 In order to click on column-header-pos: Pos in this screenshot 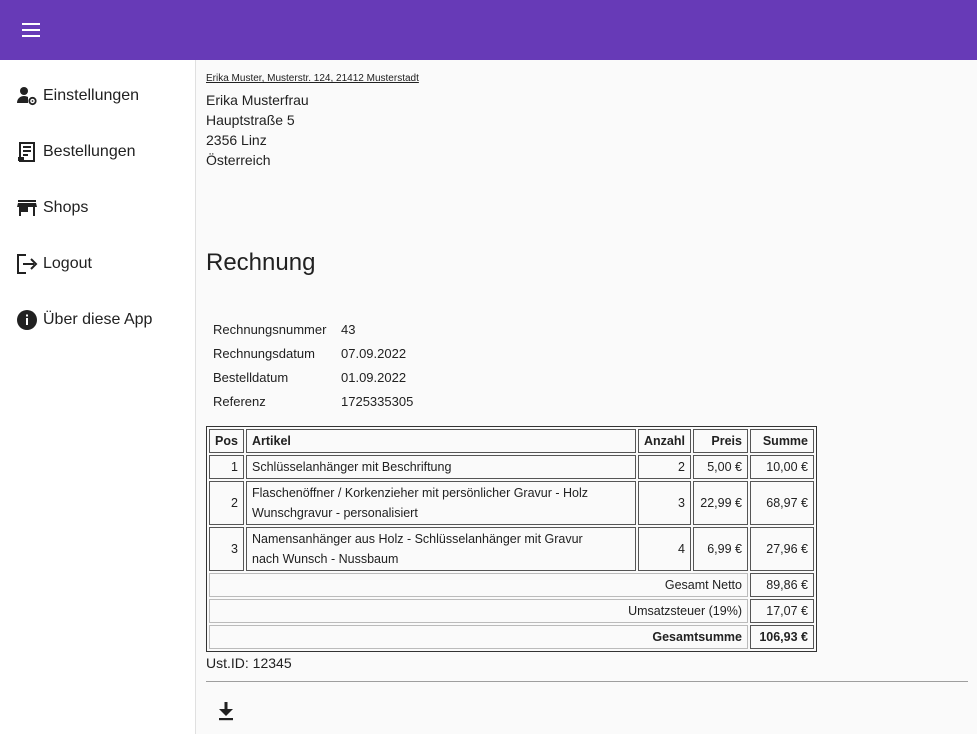, I will do `click(226, 441)`.